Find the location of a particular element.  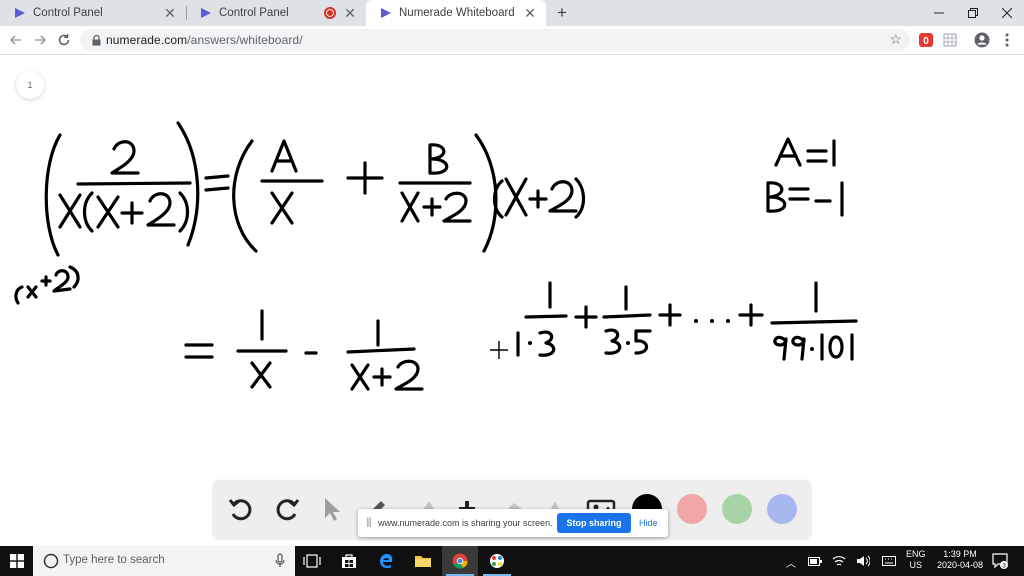

reload-button is located at coordinates (64, 40).